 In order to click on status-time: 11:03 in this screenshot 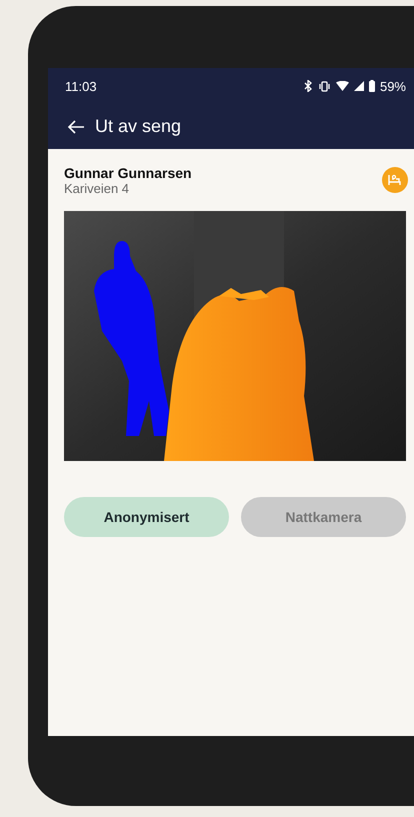, I will do `click(81, 86)`.